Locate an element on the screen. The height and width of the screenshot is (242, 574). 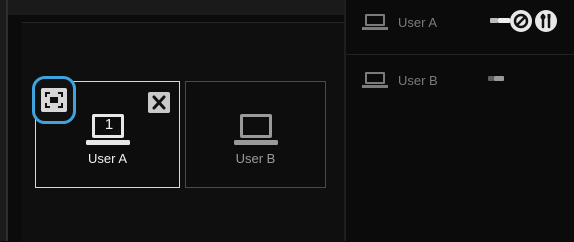
user-name: User A is located at coordinates (418, 22).